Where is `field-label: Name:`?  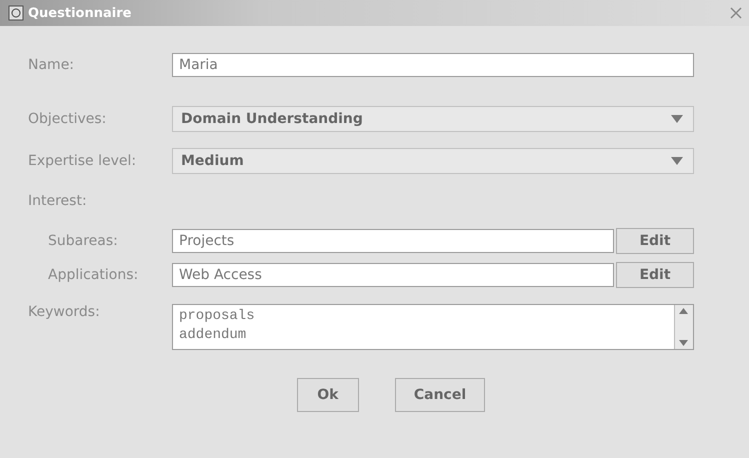
field-label: Name: is located at coordinates (52, 65).